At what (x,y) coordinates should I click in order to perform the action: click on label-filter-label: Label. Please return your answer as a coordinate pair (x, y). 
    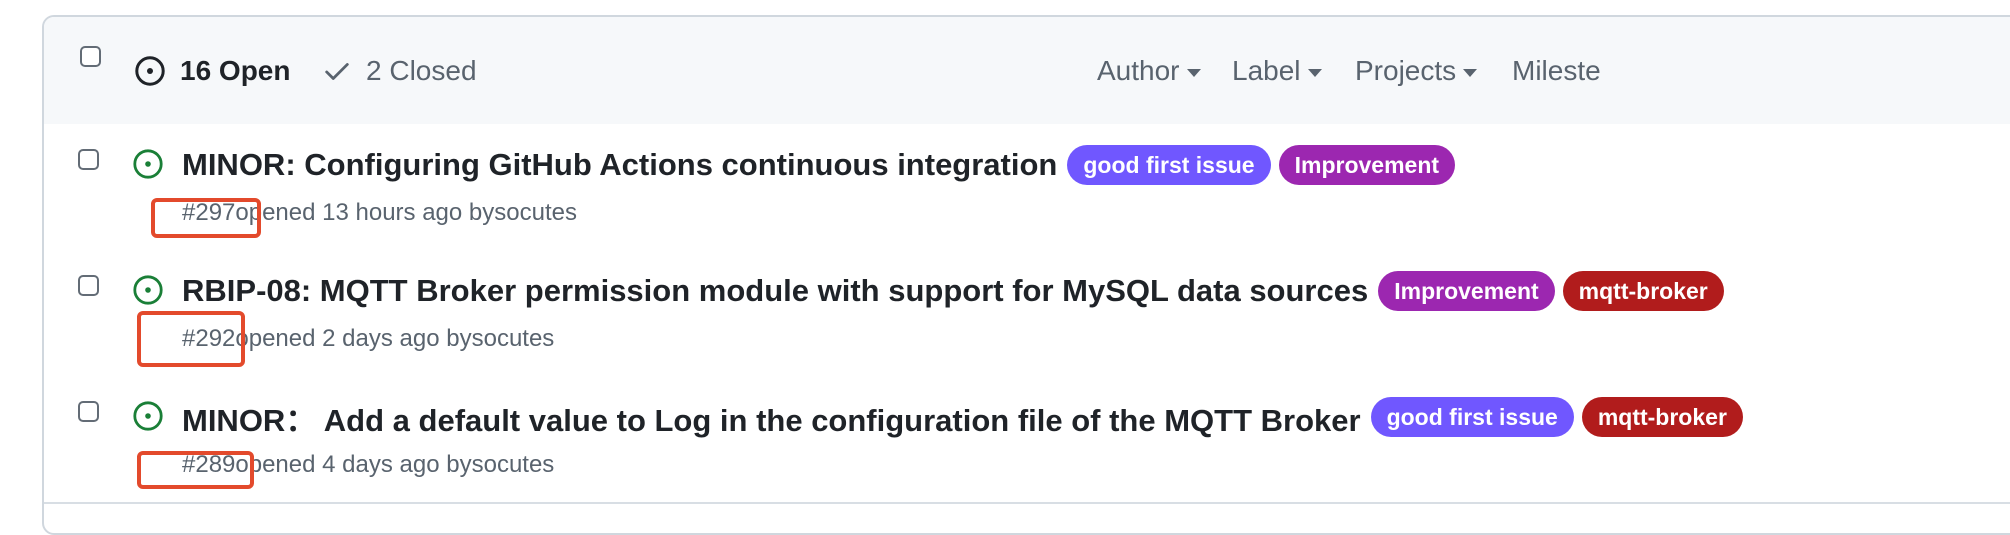
    Looking at the image, I should click on (1266, 70).